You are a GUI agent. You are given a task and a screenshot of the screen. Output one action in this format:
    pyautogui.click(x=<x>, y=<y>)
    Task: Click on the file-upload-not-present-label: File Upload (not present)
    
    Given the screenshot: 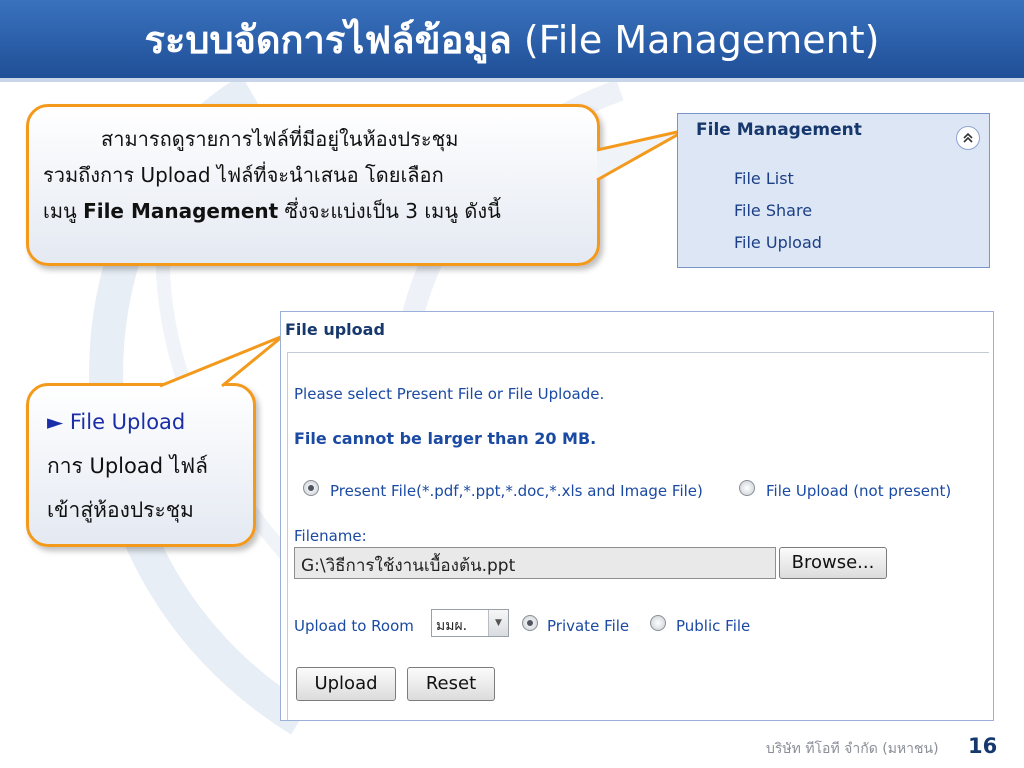 What is the action you would take?
    pyautogui.click(x=858, y=491)
    